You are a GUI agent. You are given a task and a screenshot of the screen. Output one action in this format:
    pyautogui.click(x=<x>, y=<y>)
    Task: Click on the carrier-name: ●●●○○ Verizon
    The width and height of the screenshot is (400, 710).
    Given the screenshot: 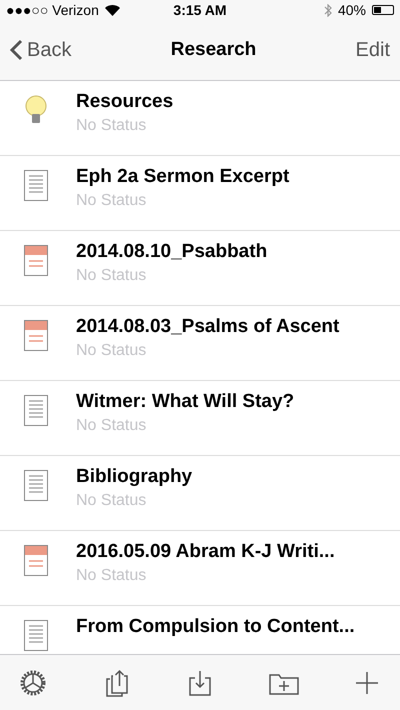 What is the action you would take?
    pyautogui.click(x=52, y=10)
    